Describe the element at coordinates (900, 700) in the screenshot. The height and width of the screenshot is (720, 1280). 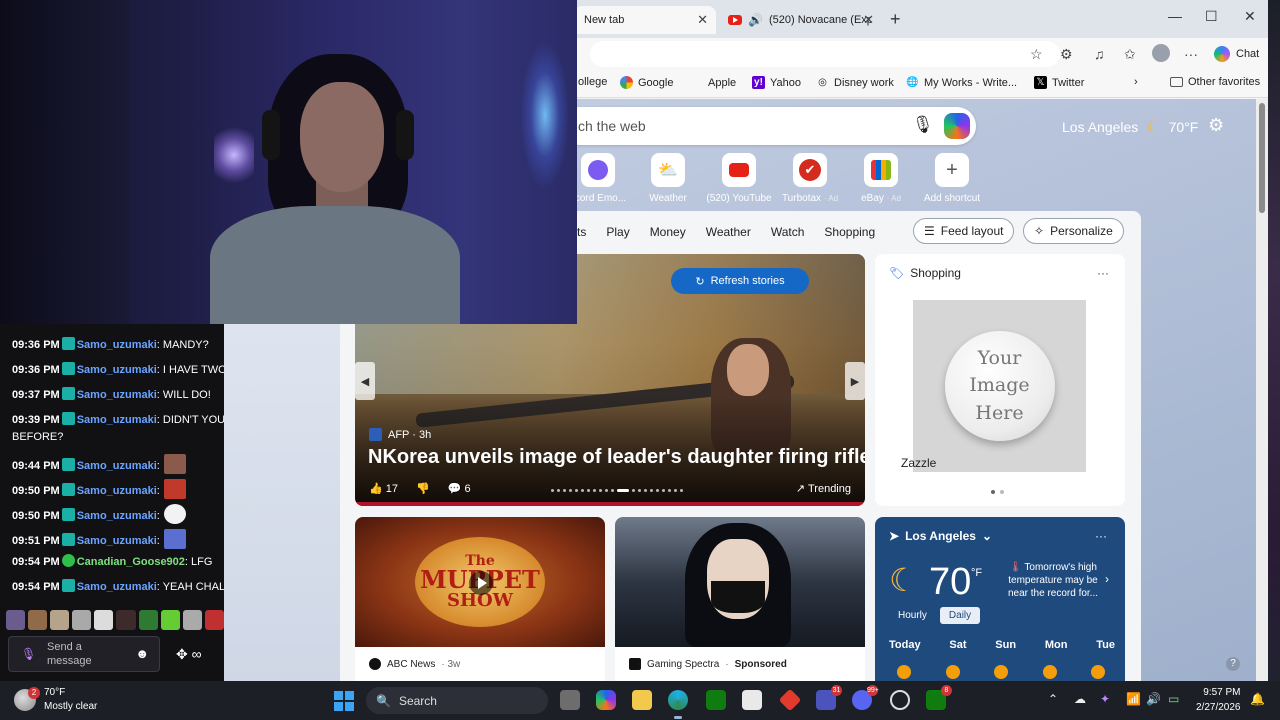
I see `steam-icon` at that location.